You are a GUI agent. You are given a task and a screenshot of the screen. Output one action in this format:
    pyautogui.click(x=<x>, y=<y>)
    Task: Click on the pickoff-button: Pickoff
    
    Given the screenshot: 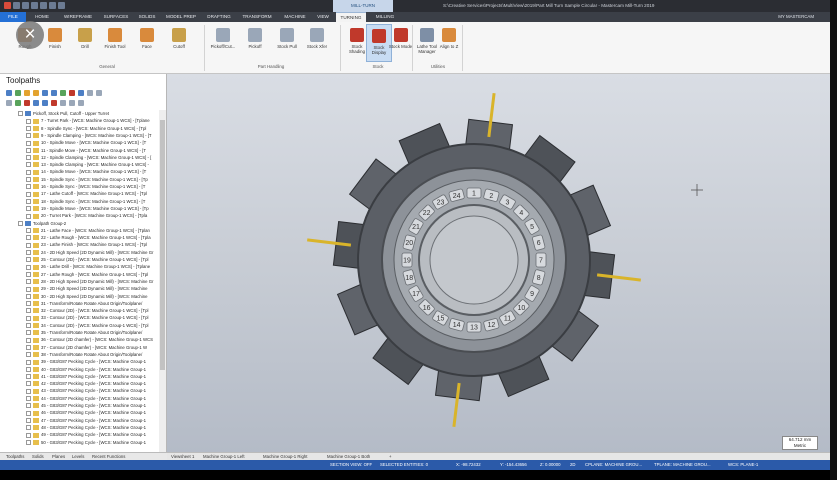 What is the action you would take?
    pyautogui.click(x=255, y=43)
    